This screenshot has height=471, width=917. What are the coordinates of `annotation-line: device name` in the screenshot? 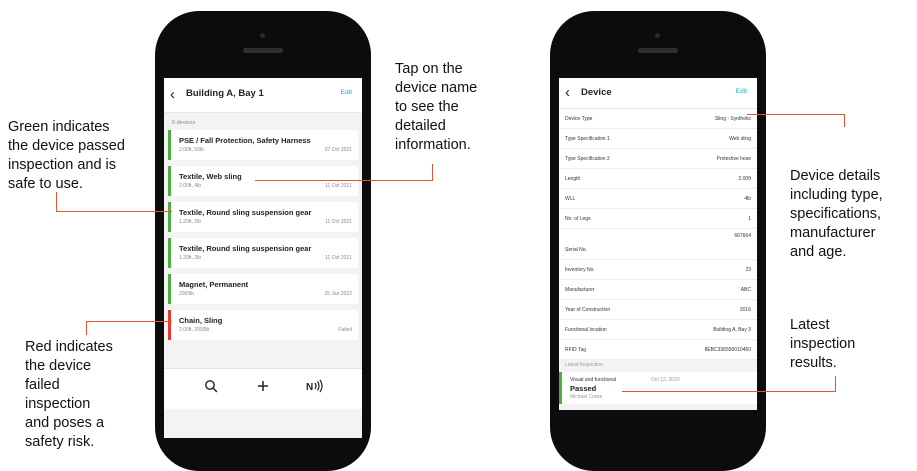 It's located at (436, 88).